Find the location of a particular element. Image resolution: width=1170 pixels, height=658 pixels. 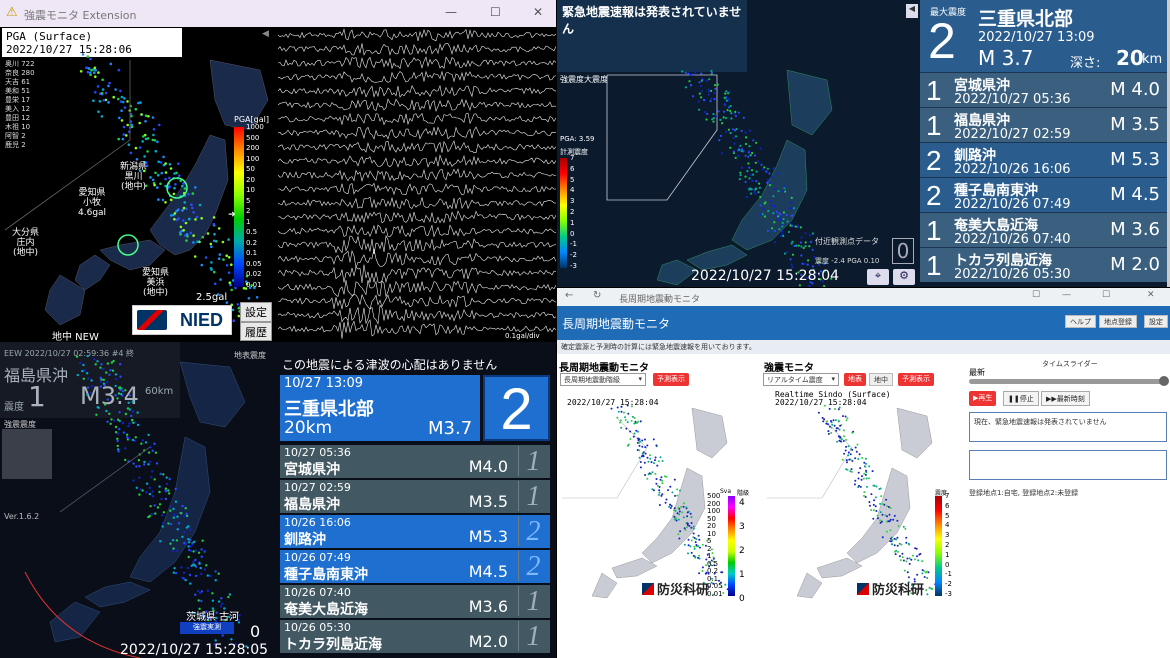

bl-history-row: 10/26 07:49 種子島南東沖 M4.5 2 is located at coordinates (415, 566).